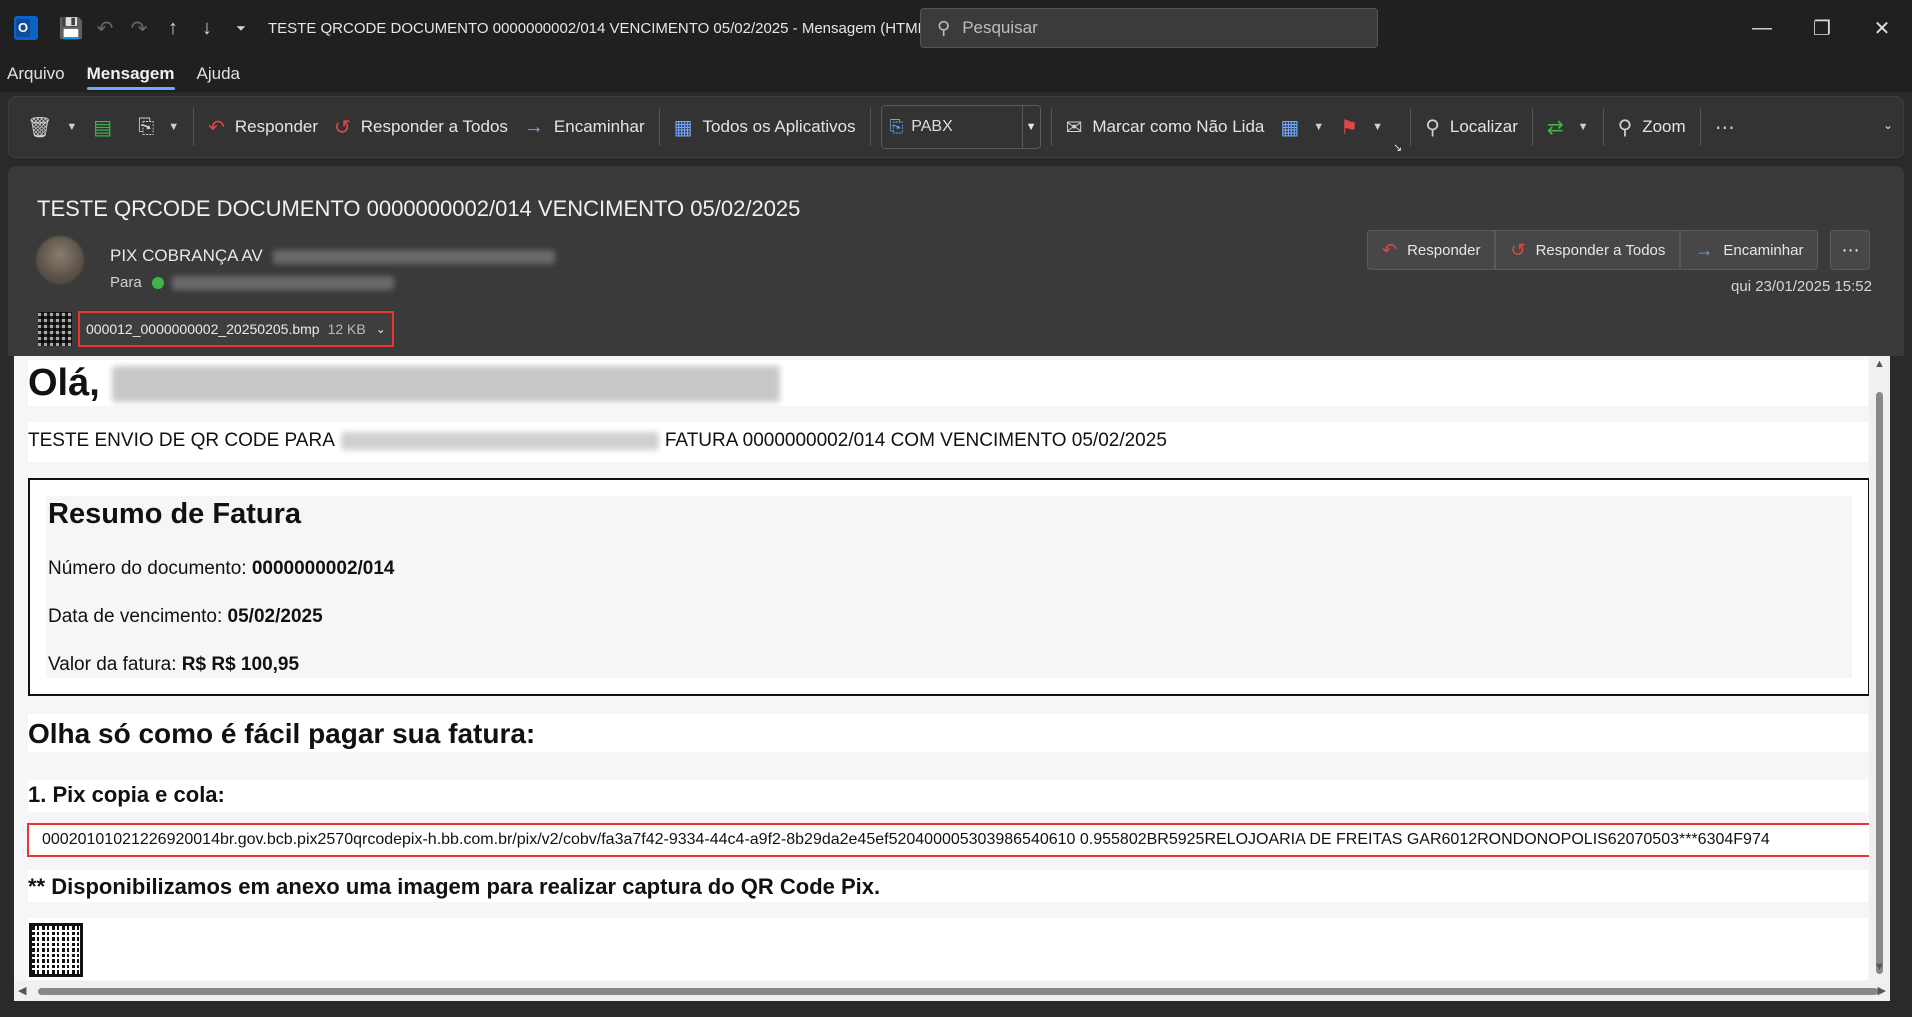 The height and width of the screenshot is (1017, 1912). What do you see at coordinates (1178, 126) in the screenshot?
I see `mark-unread-label: Marcar como Não Lida` at bounding box center [1178, 126].